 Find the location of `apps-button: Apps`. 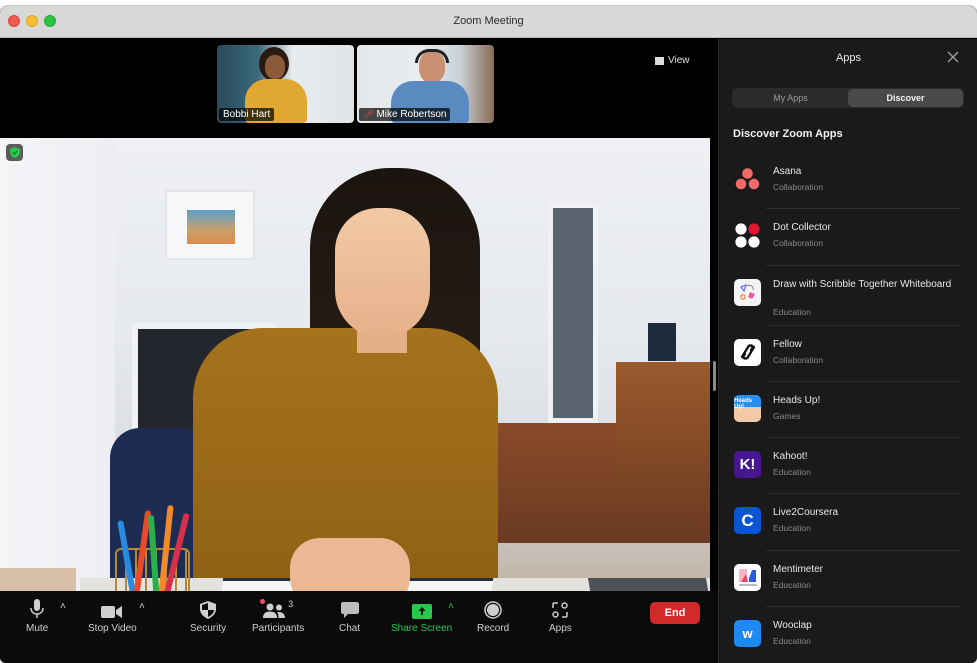

apps-button: Apps is located at coordinates (560, 616).